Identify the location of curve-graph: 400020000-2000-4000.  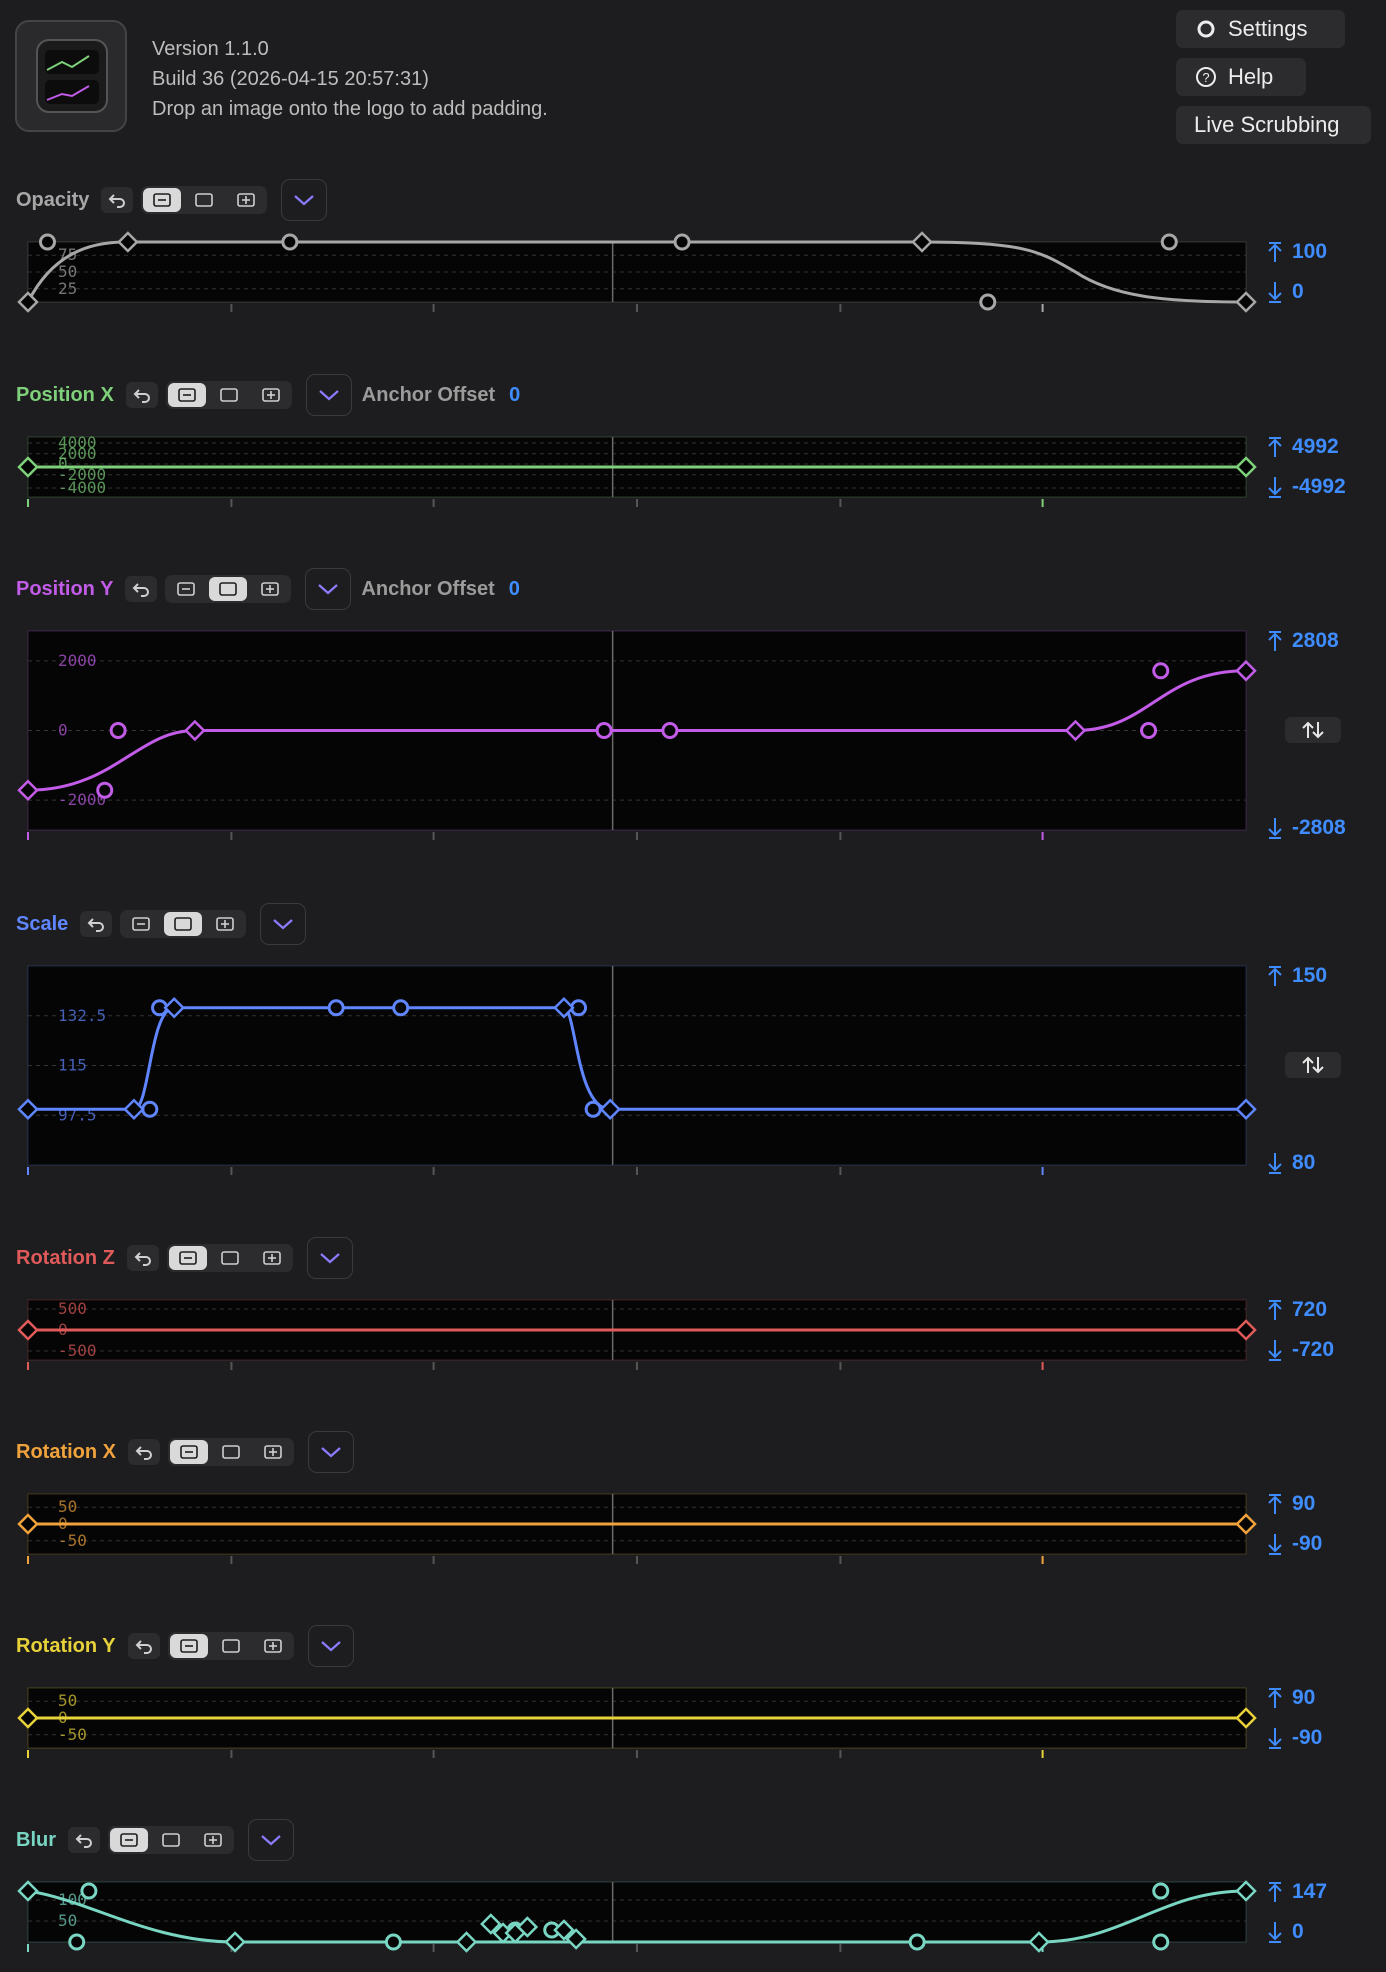
(639, 468).